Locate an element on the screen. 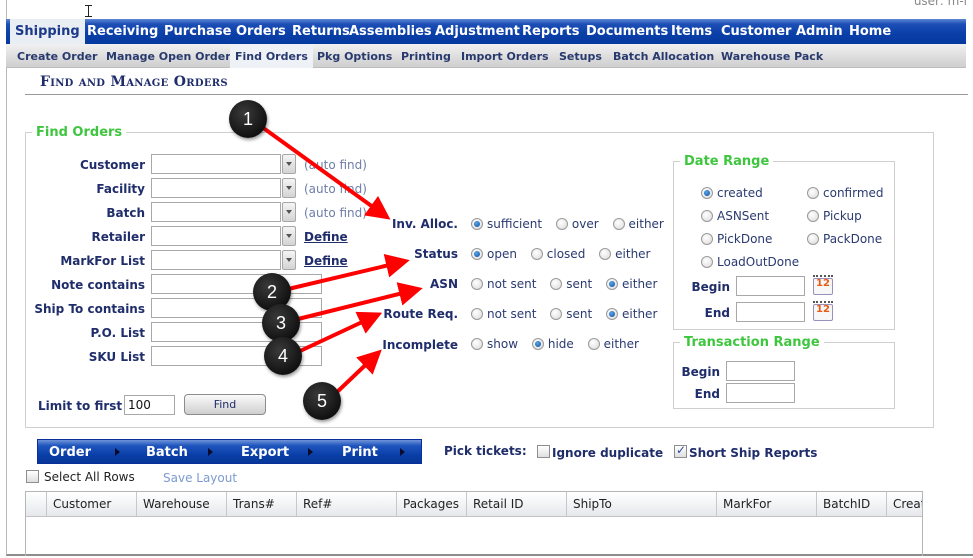  customer-combo-input is located at coordinates (216, 164).